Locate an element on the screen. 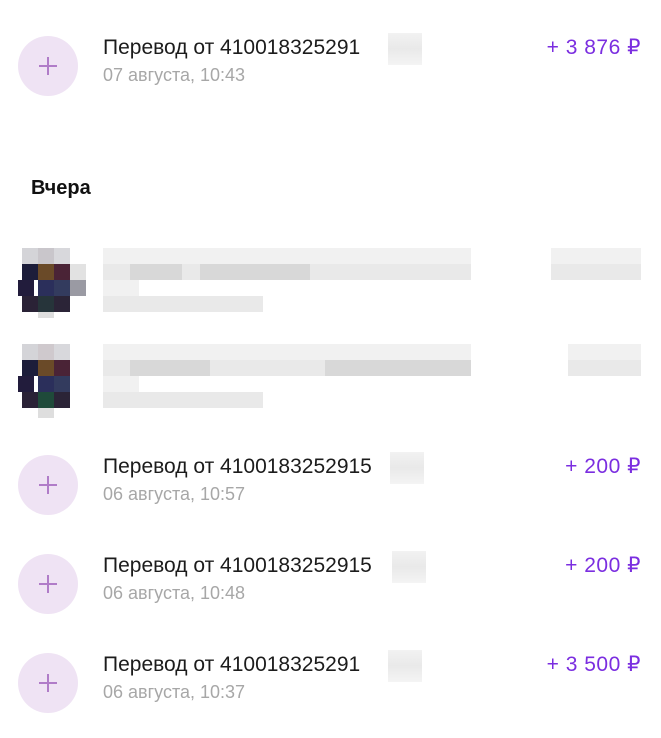  section-header-yesterday: Вчера is located at coordinates (61, 188).